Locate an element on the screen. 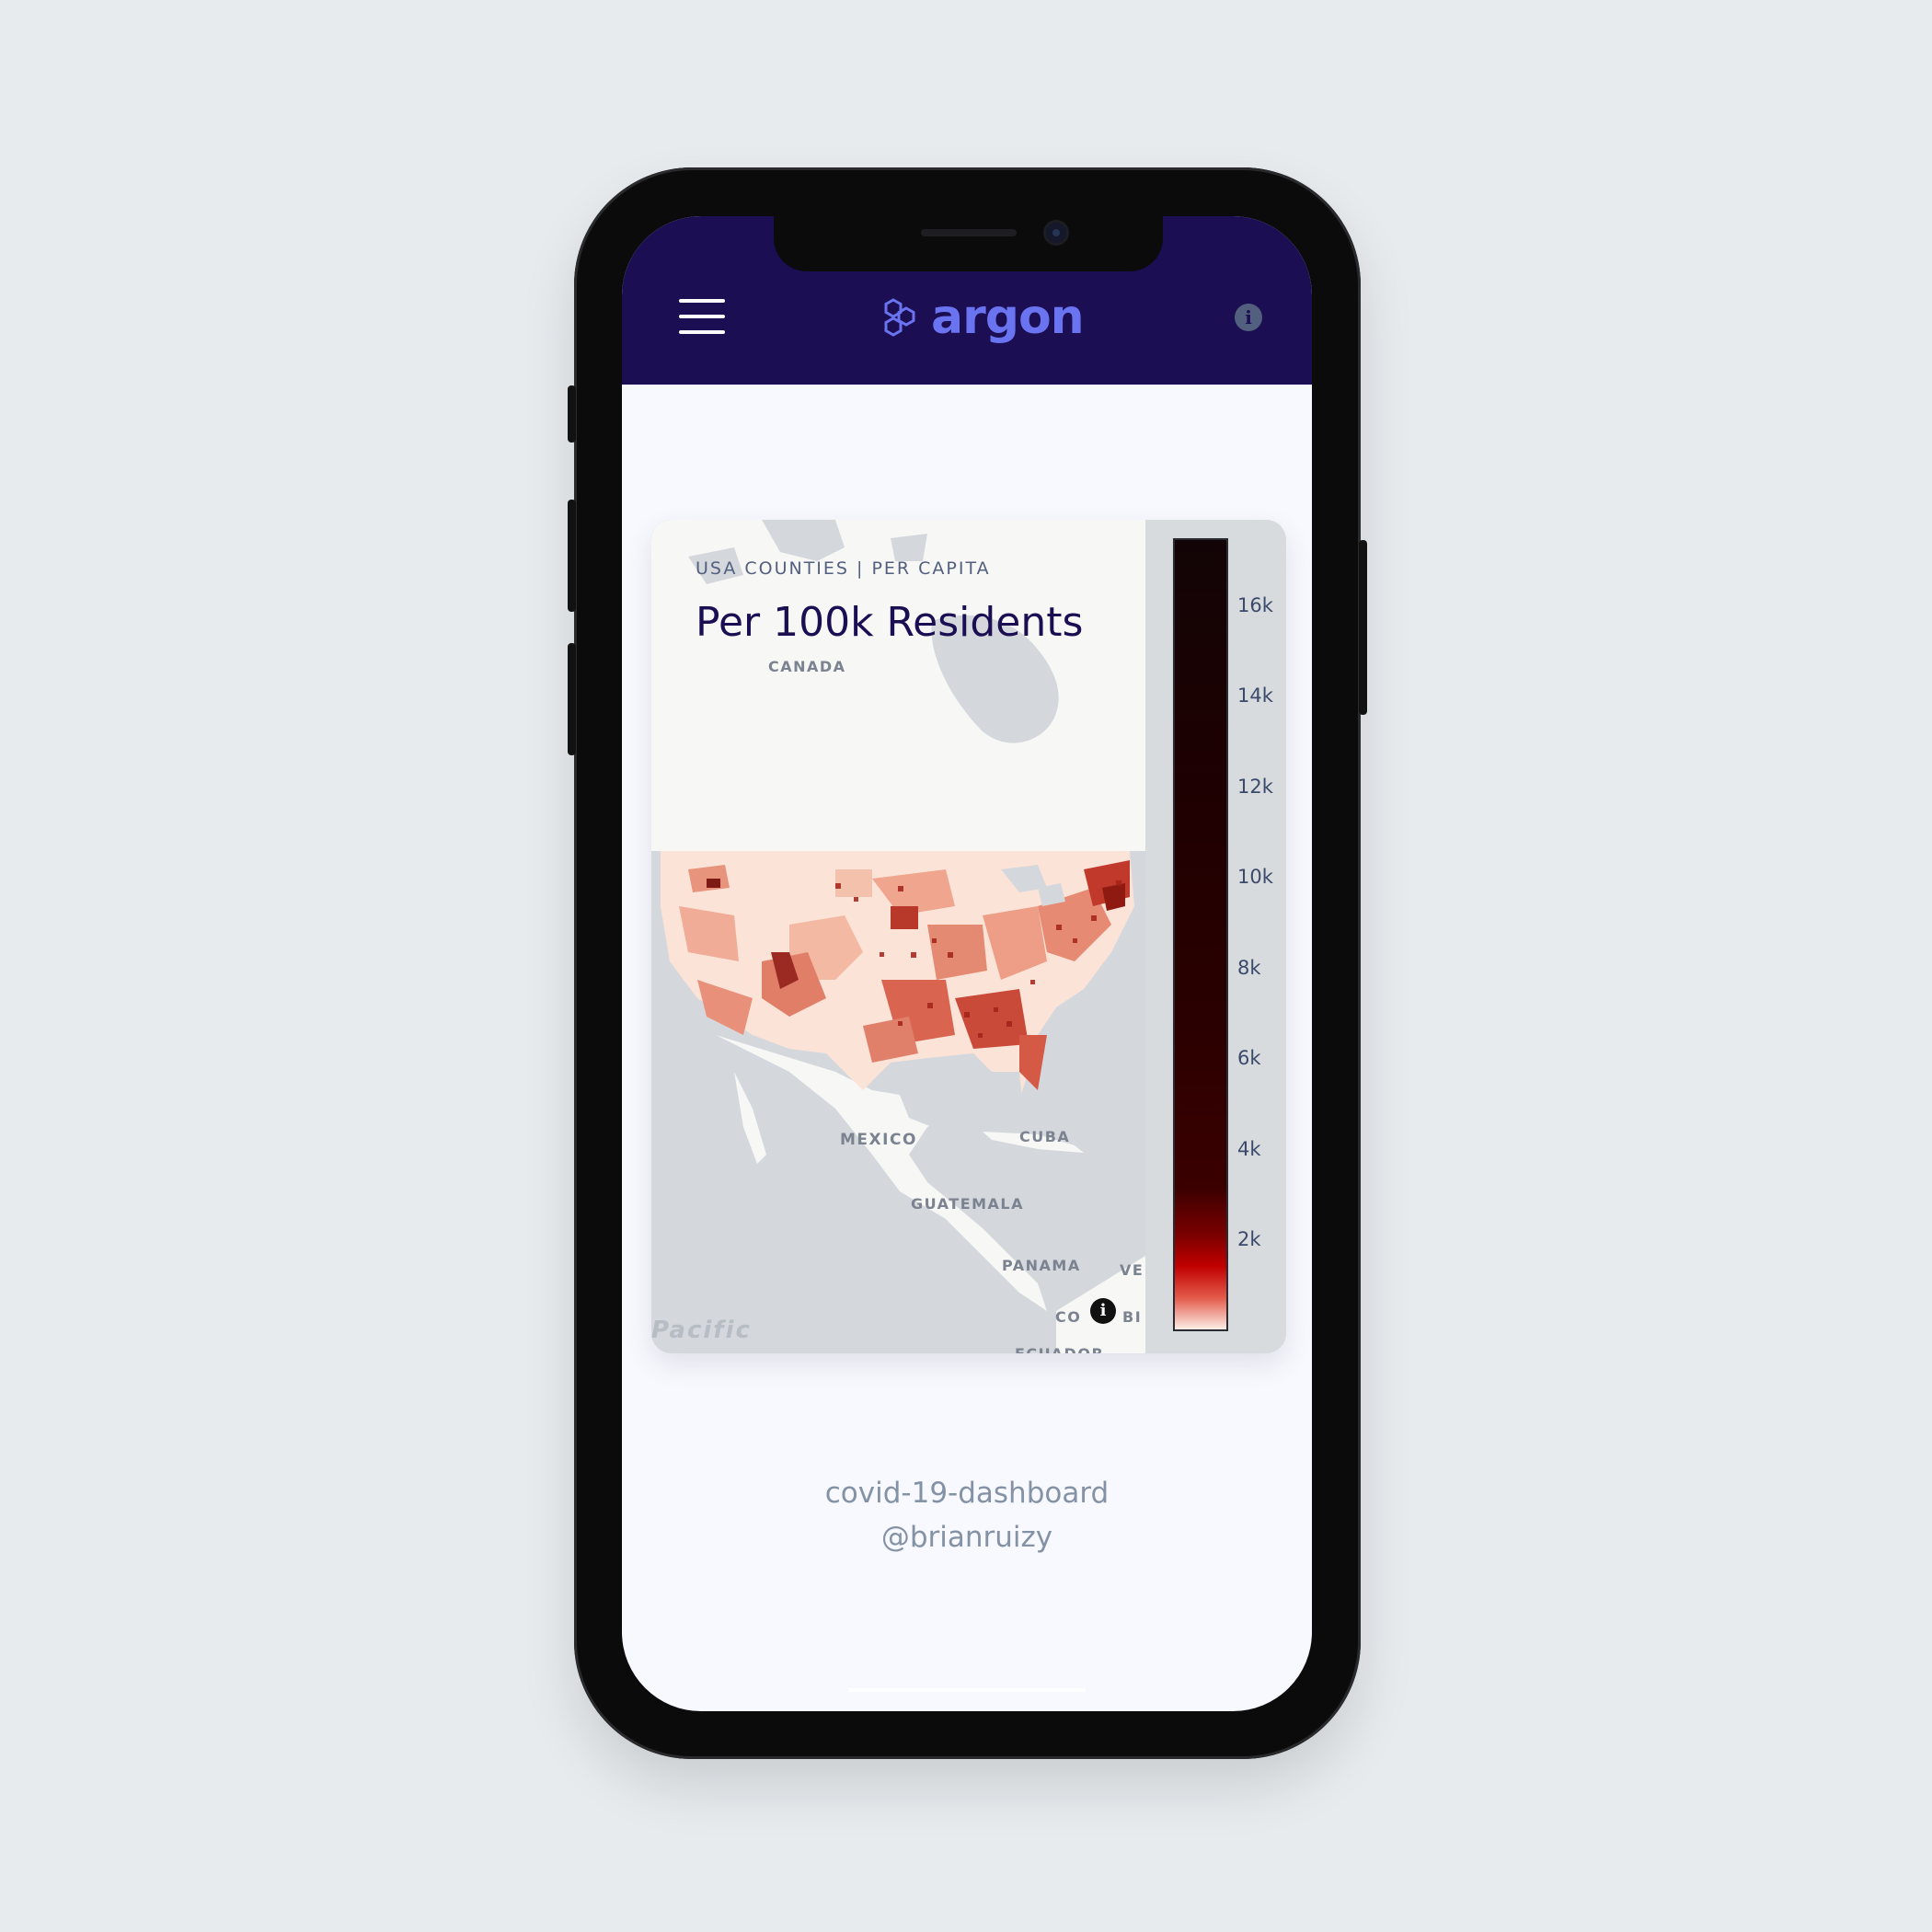 The image size is (1932, 1932). geo-label-venezuela: VE is located at coordinates (1132, 1270).